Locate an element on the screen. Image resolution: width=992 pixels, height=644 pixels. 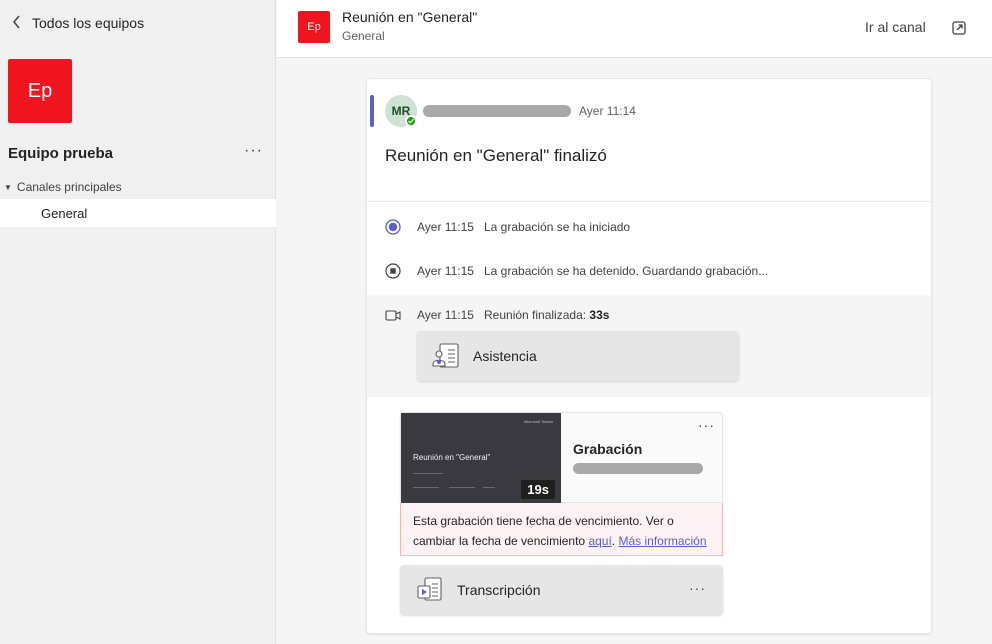
event-text: Reunión finalizada: 33s is located at coordinates (546, 315).